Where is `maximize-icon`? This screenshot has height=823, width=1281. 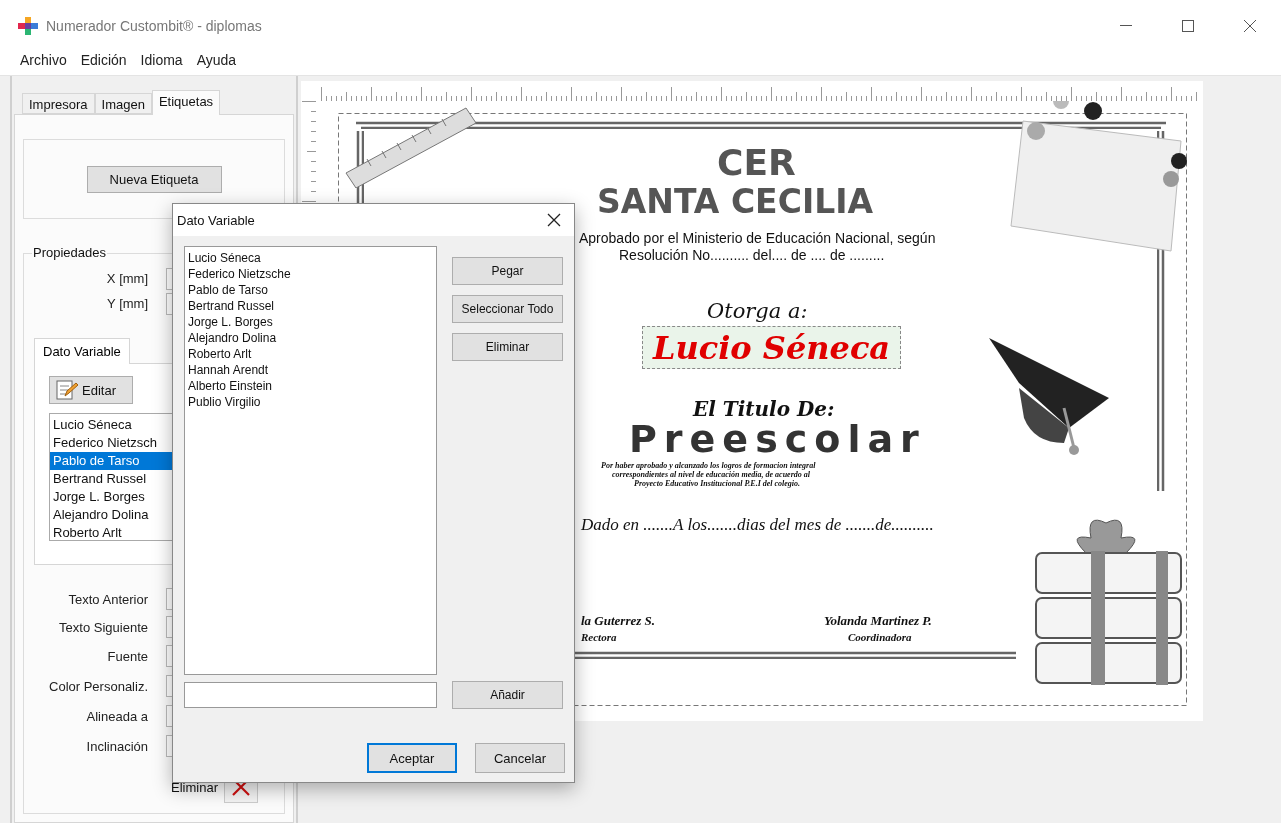 maximize-icon is located at coordinates (1188, 25).